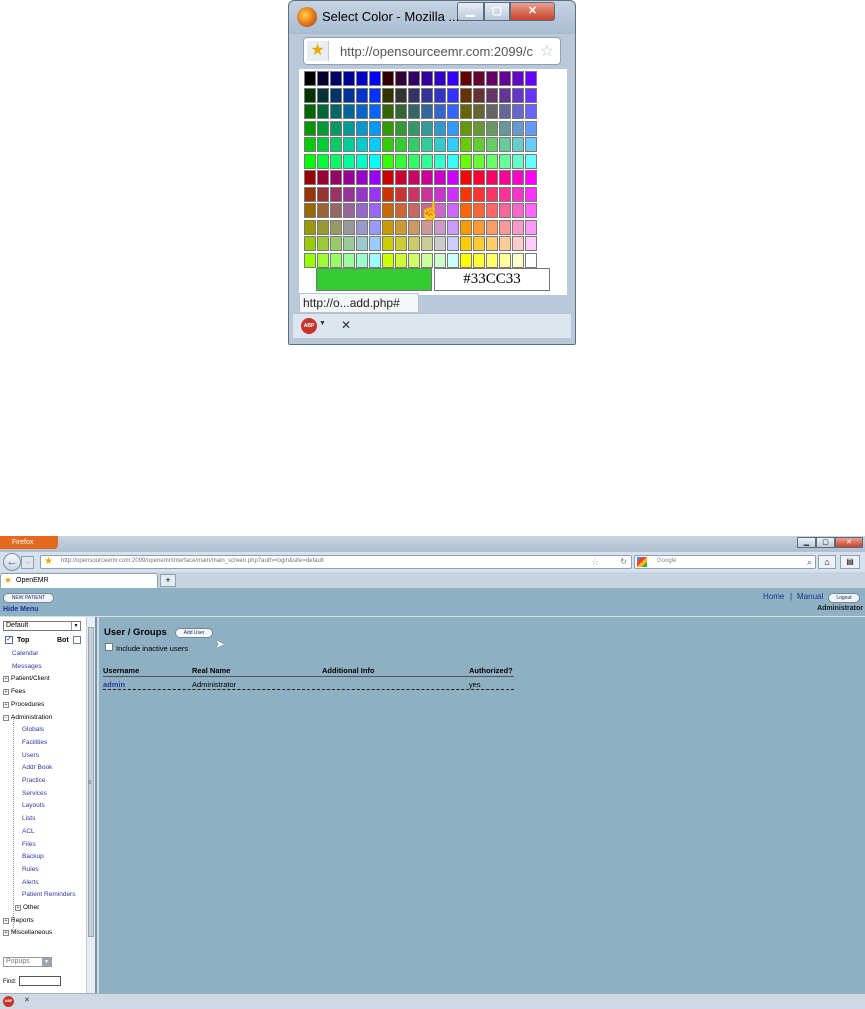  Describe the element at coordinates (114, 684) in the screenshot. I see `username-link: admin` at that location.